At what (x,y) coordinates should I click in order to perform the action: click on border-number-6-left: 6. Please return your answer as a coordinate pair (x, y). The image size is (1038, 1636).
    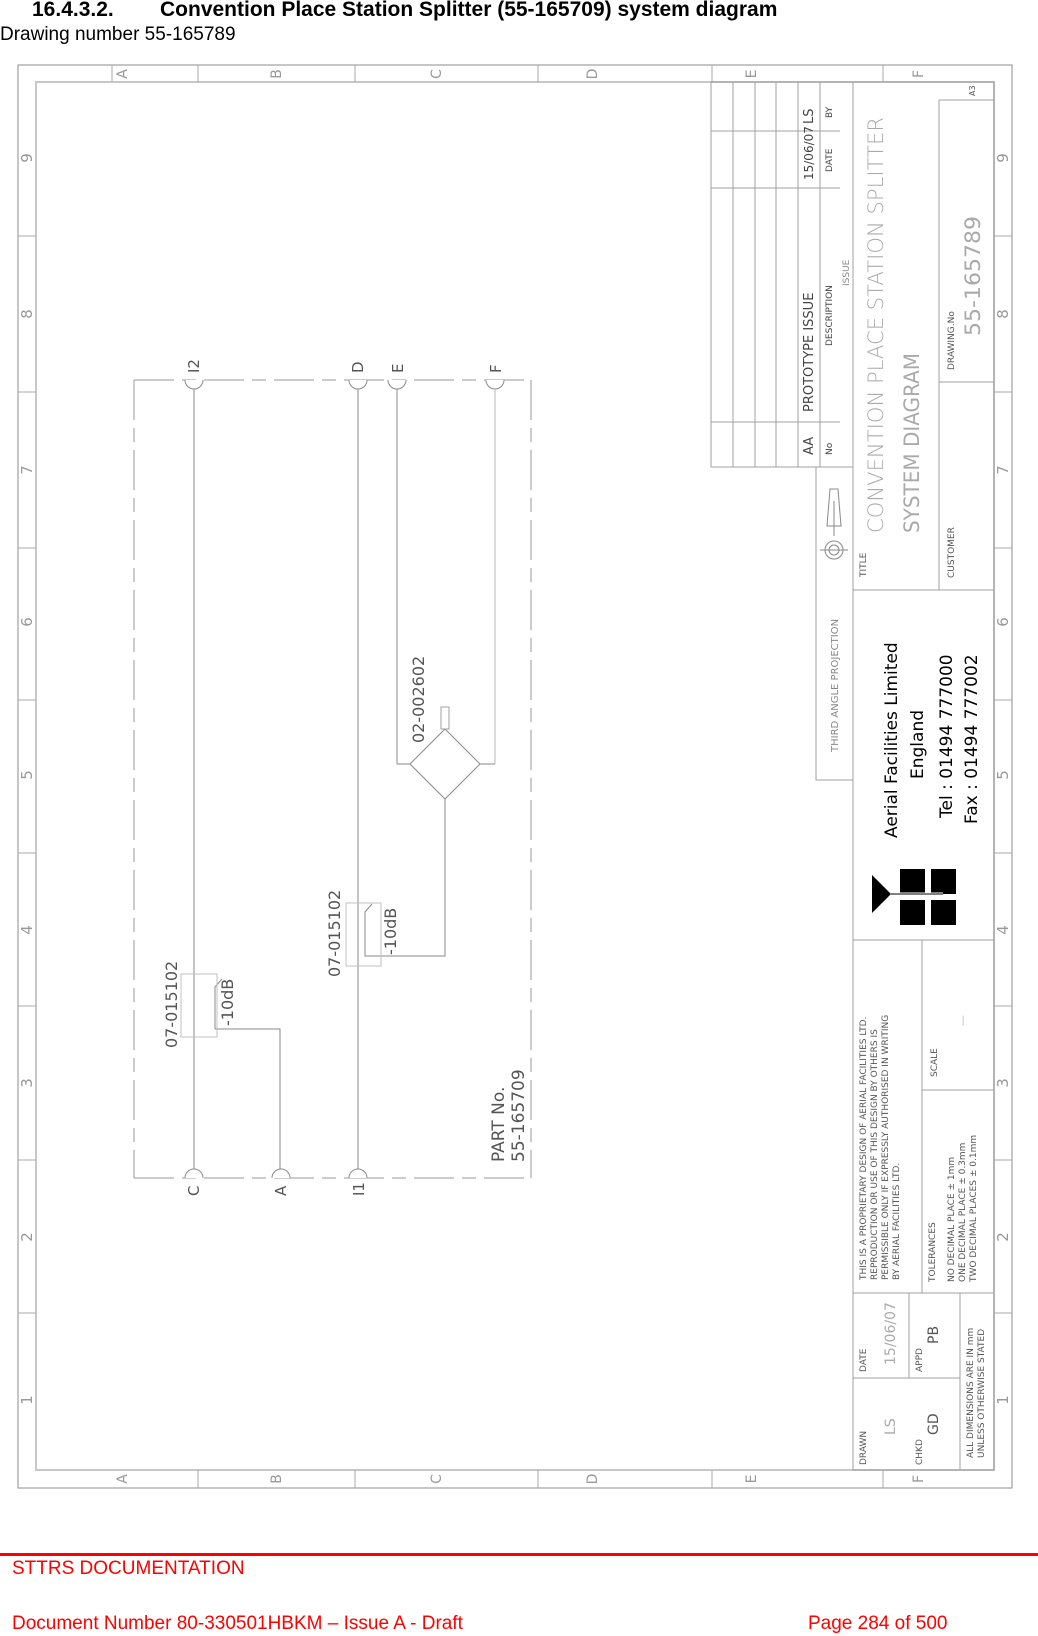
    Looking at the image, I should click on (27, 622).